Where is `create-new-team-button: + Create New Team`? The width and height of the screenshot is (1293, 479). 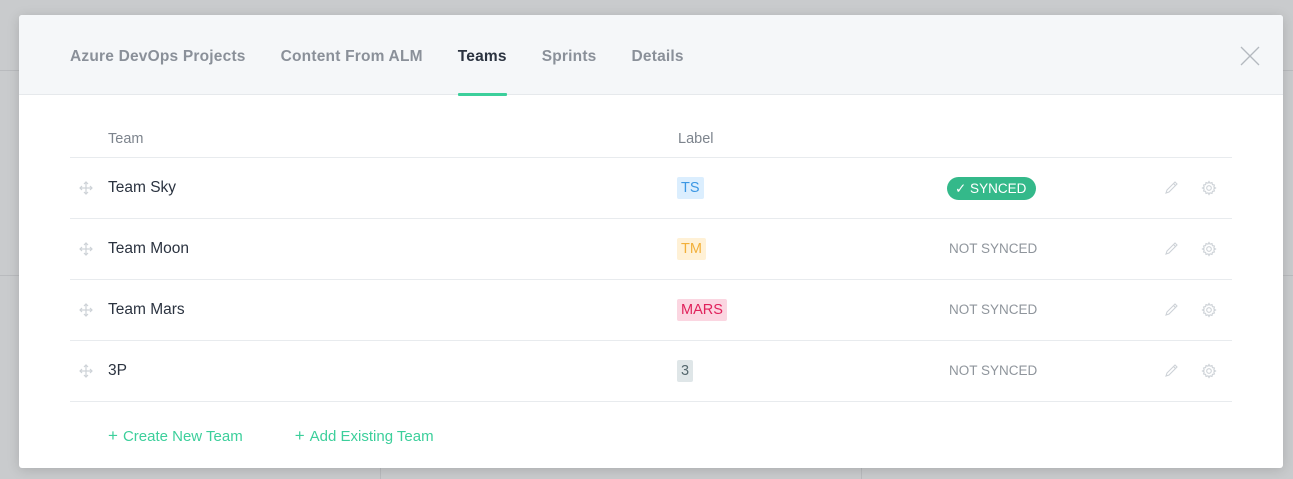
create-new-team-button: + Create New Team is located at coordinates (175, 436).